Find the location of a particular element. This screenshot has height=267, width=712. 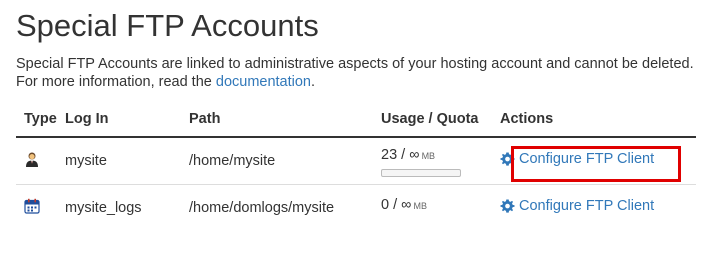

path-cell: /home/mysite is located at coordinates (285, 161).